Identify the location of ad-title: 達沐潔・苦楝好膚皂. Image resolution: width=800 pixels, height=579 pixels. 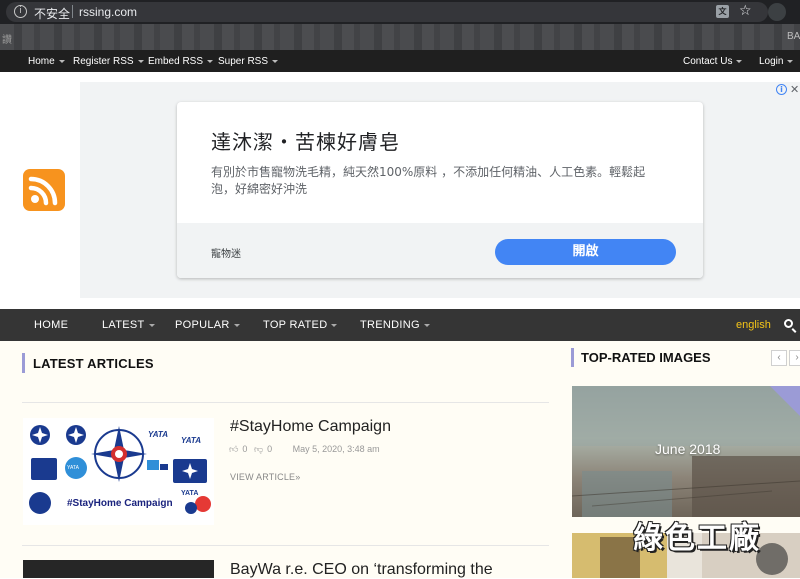
(305, 140).